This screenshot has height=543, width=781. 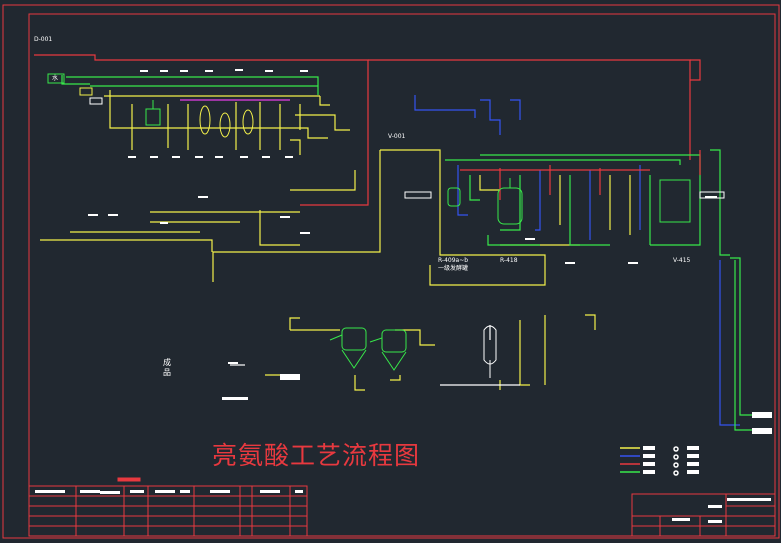 What do you see at coordinates (413, 351) in the screenshot?
I see `lower-equipment` at bounding box center [413, 351].